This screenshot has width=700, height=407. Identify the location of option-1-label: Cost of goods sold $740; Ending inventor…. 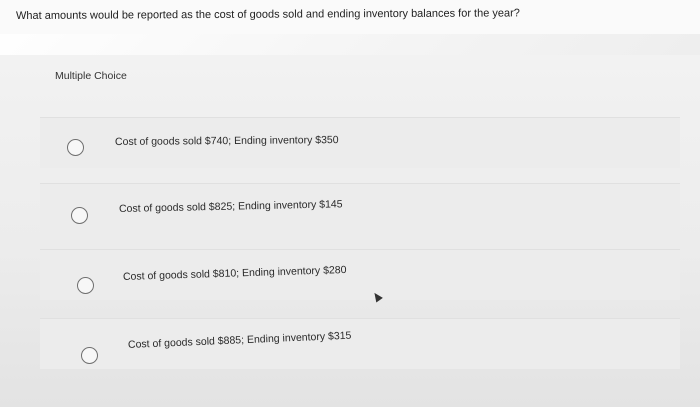
(227, 141).